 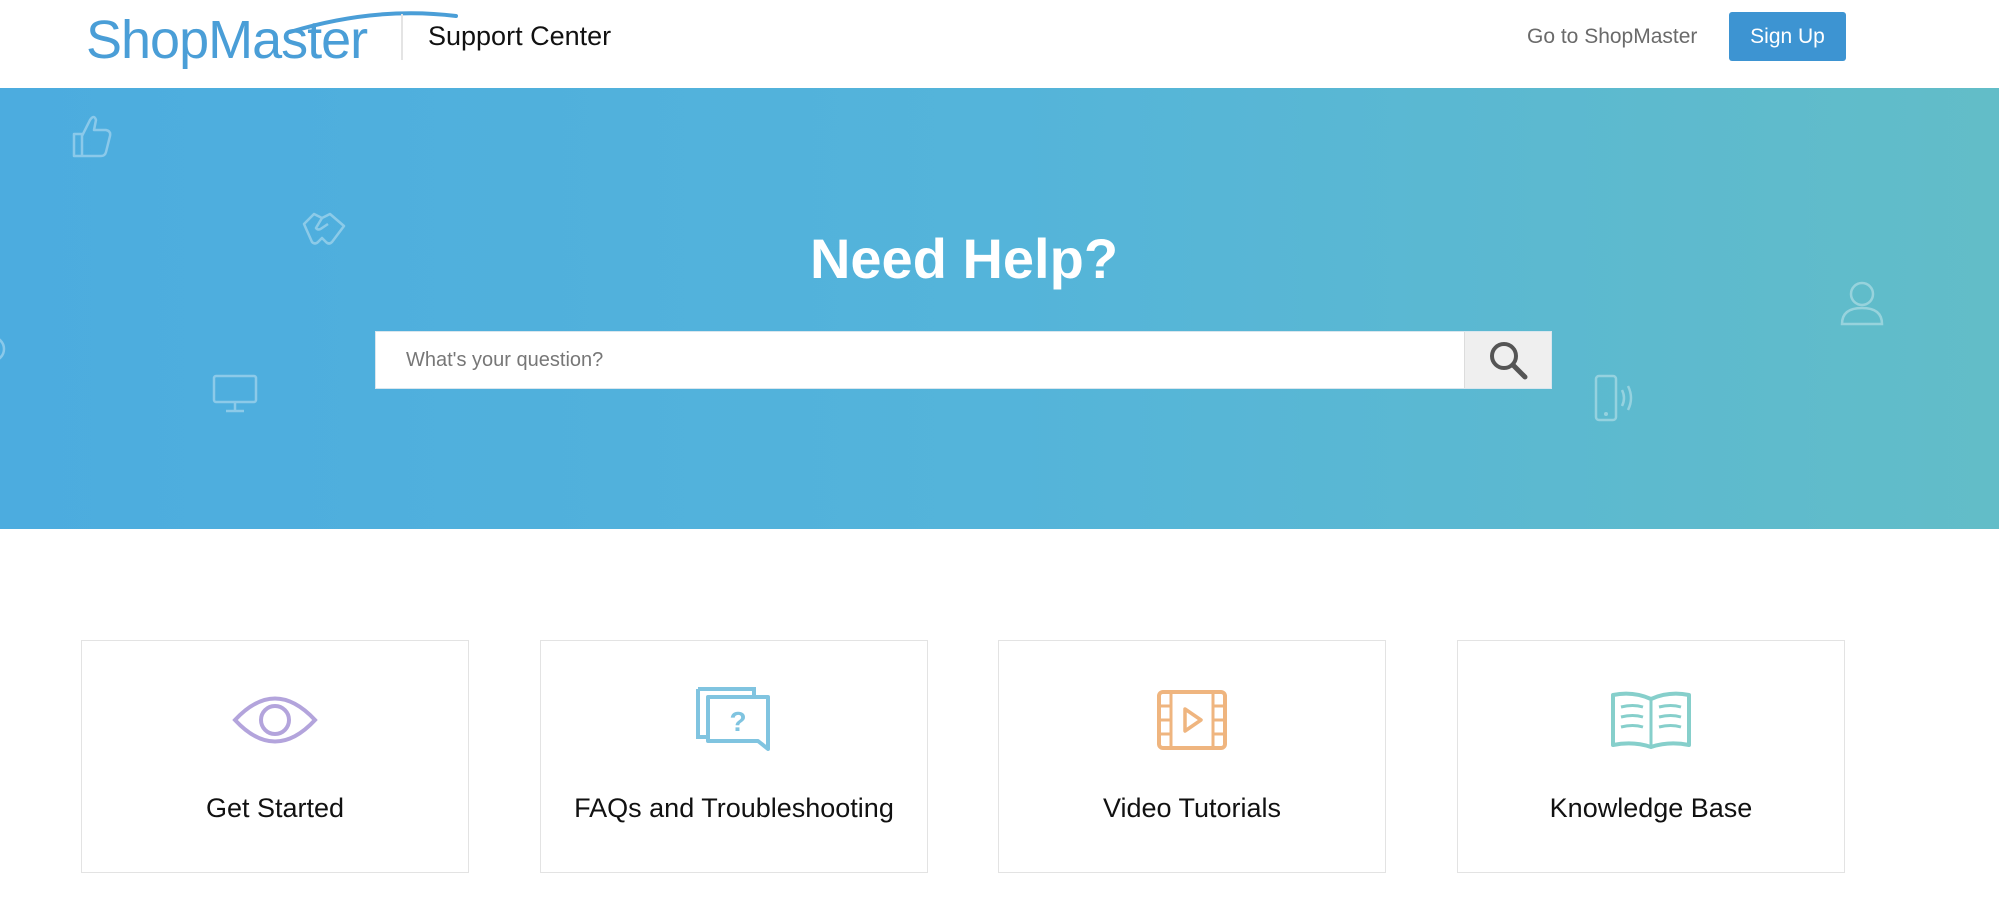 I want to click on hero-title: Need Help?, so click(x=964, y=258).